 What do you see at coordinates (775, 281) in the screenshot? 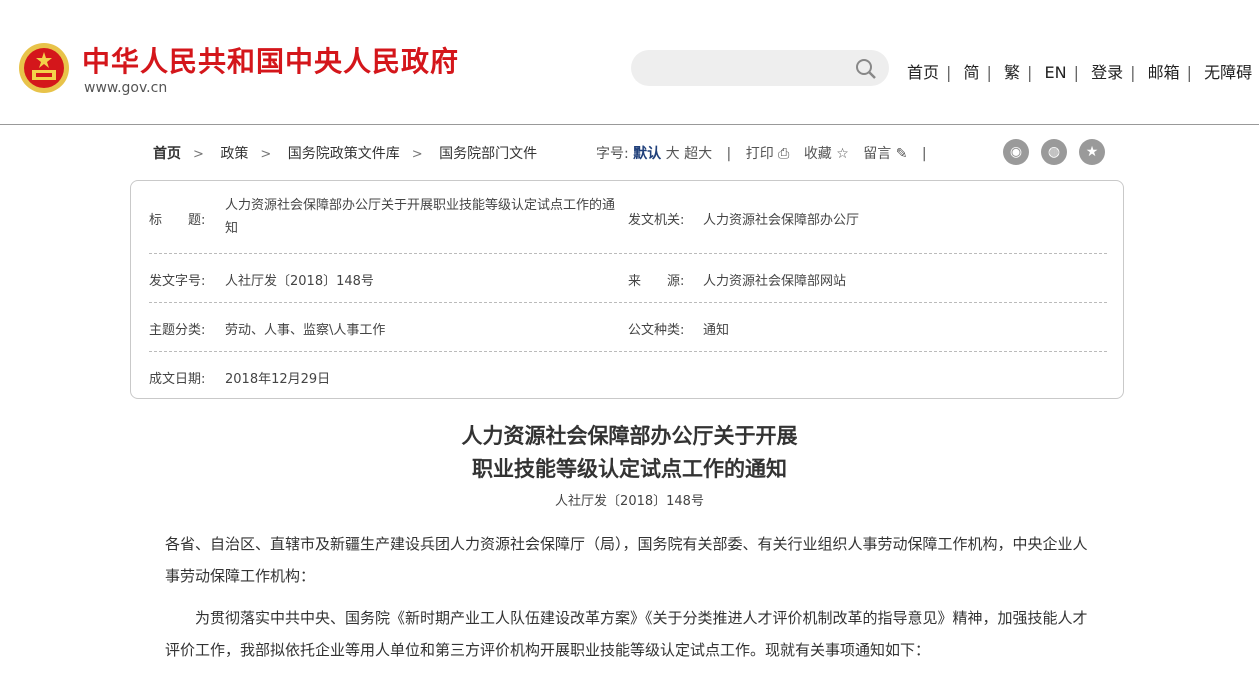
I see `source-value: 人力资源社会保障部网站` at bounding box center [775, 281].